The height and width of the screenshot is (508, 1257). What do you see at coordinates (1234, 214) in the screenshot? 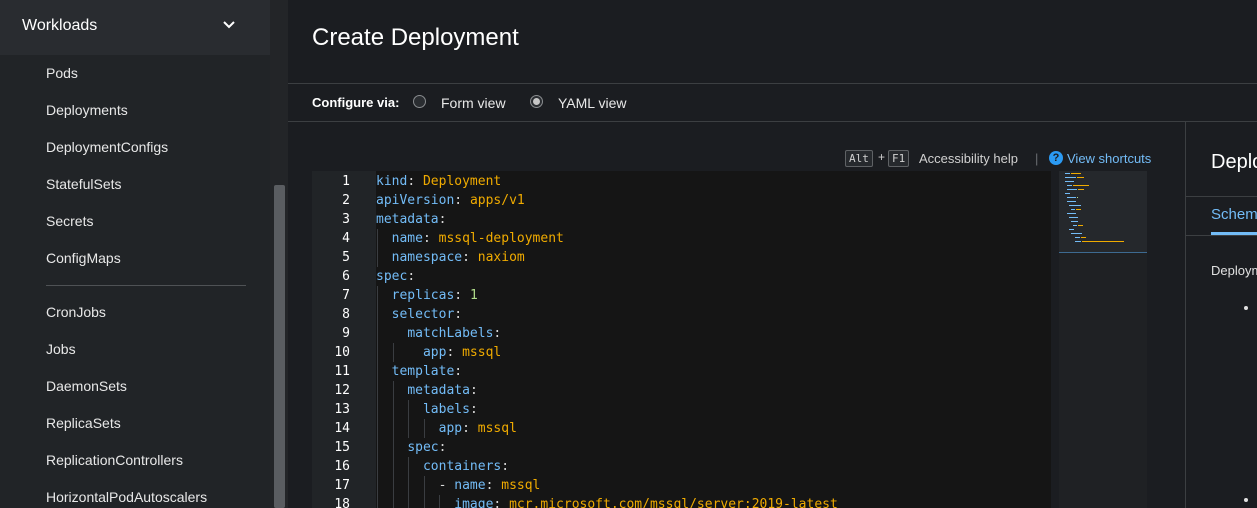
I see `tab-schema: Schema` at bounding box center [1234, 214].